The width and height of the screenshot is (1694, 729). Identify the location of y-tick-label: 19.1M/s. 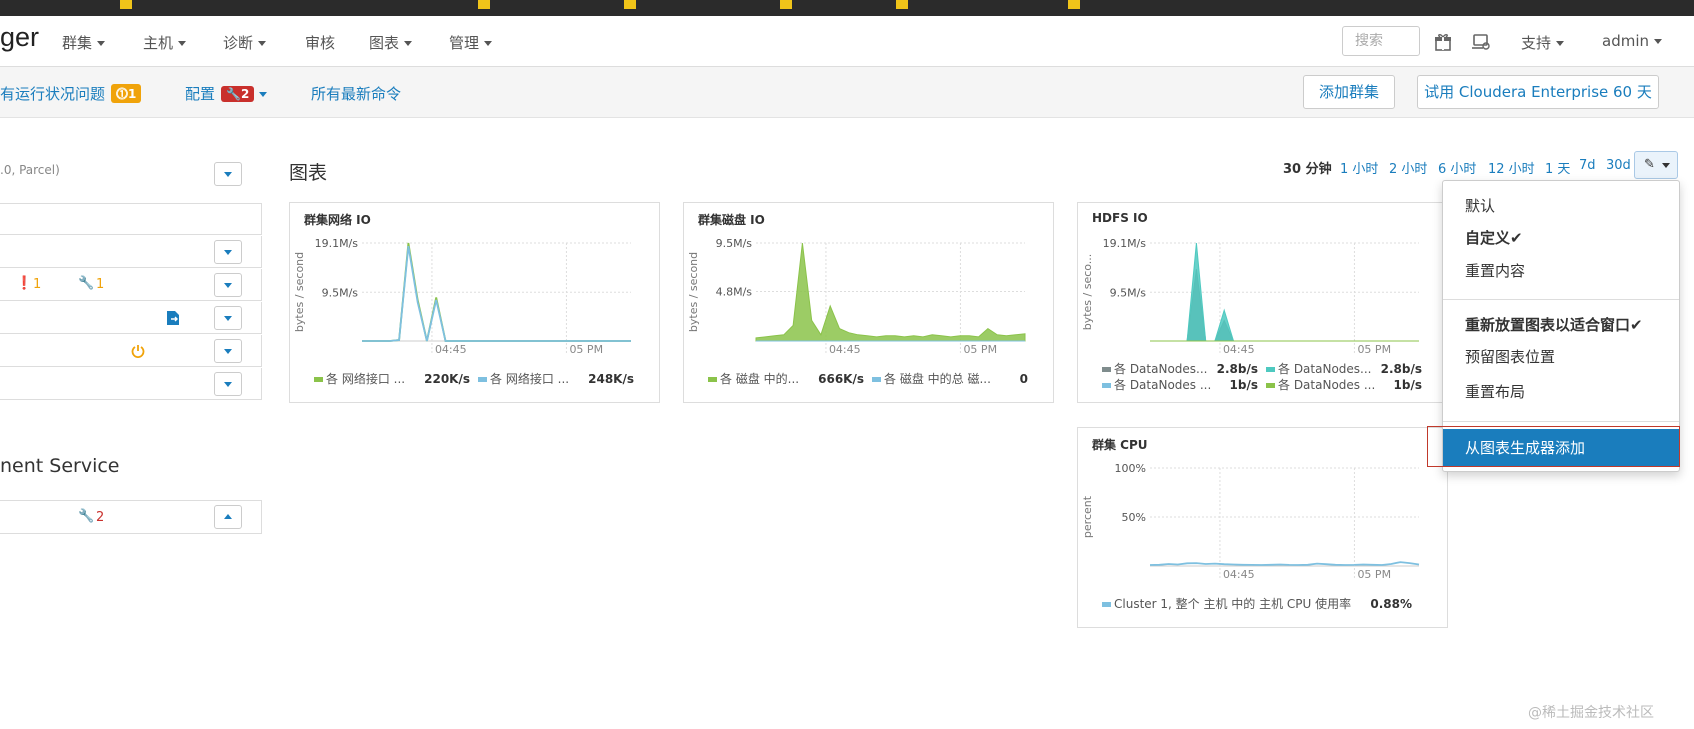
(337, 243).